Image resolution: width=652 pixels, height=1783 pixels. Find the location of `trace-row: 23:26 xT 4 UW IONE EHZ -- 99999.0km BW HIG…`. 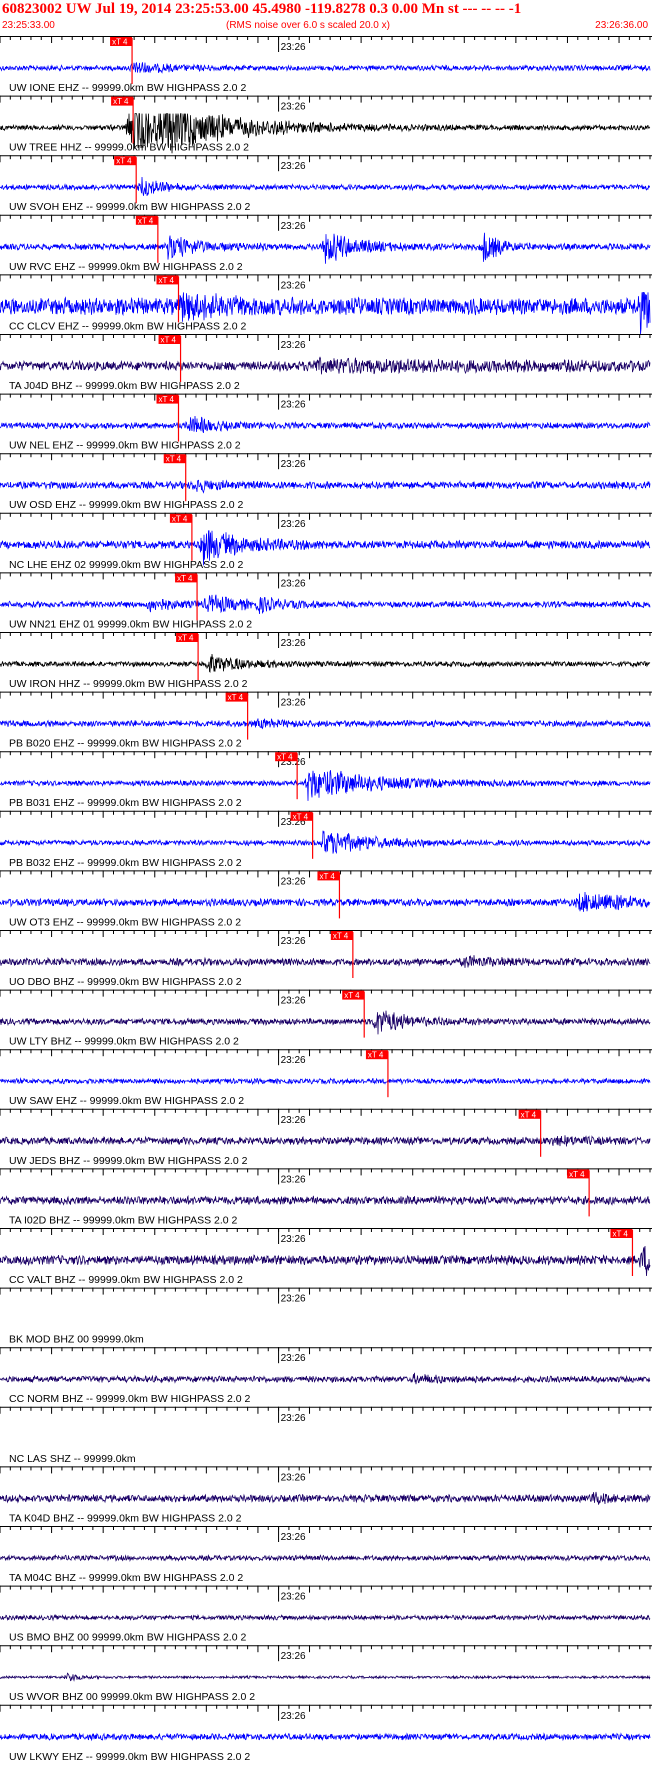

trace-row: 23:26 xT 4 UW IONE EHZ -- 99999.0km BW HIG… is located at coordinates (326, 65).